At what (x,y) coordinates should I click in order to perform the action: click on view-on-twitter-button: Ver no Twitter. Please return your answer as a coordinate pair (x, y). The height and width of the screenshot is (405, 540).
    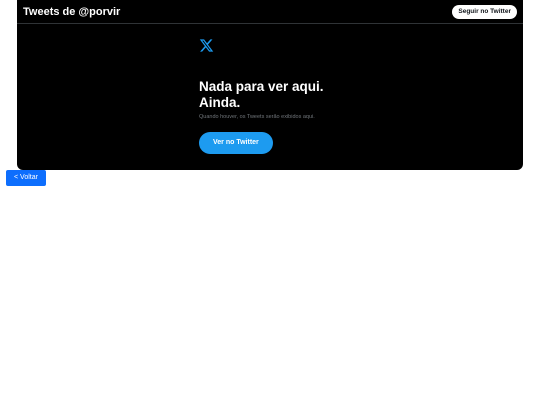
    Looking at the image, I should click on (236, 143).